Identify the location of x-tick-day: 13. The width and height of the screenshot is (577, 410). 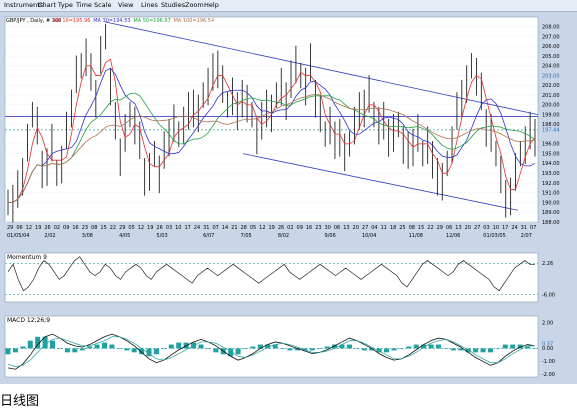
(458, 228).